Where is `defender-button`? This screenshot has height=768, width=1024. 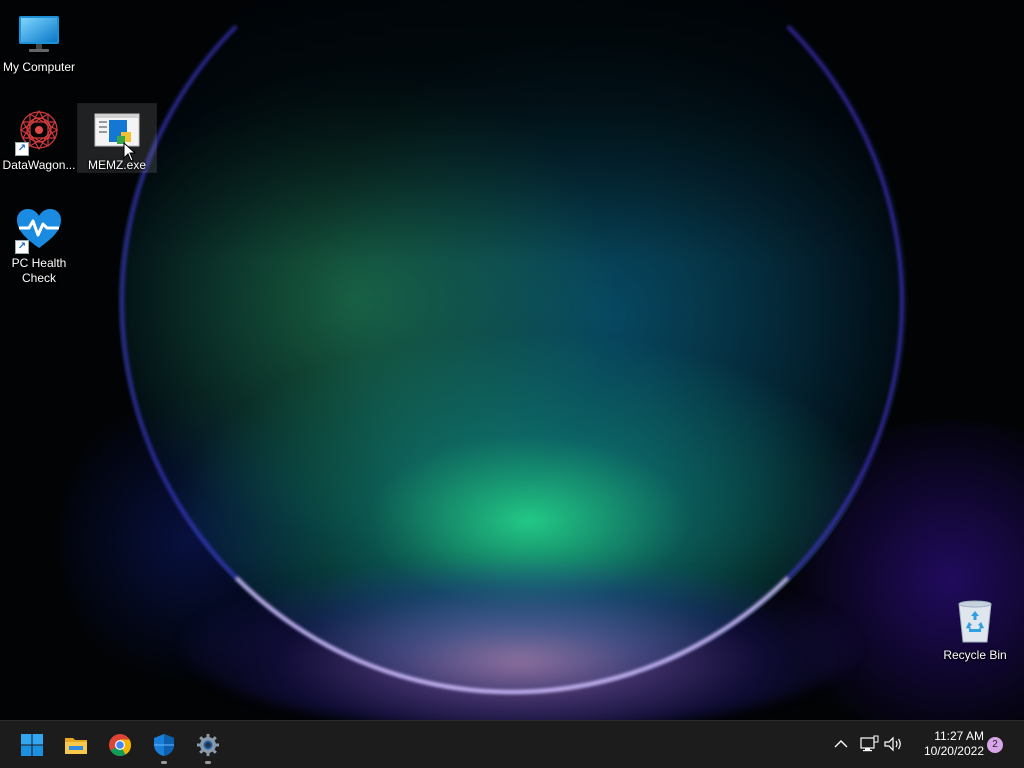
defender-button is located at coordinates (164, 745).